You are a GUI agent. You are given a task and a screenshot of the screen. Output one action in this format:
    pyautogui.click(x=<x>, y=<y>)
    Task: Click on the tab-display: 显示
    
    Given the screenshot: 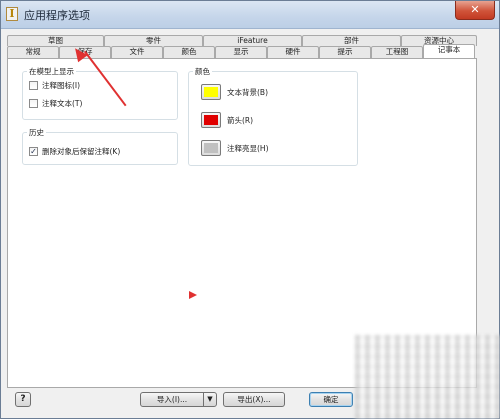 What is the action you would take?
    pyautogui.click(x=241, y=52)
    